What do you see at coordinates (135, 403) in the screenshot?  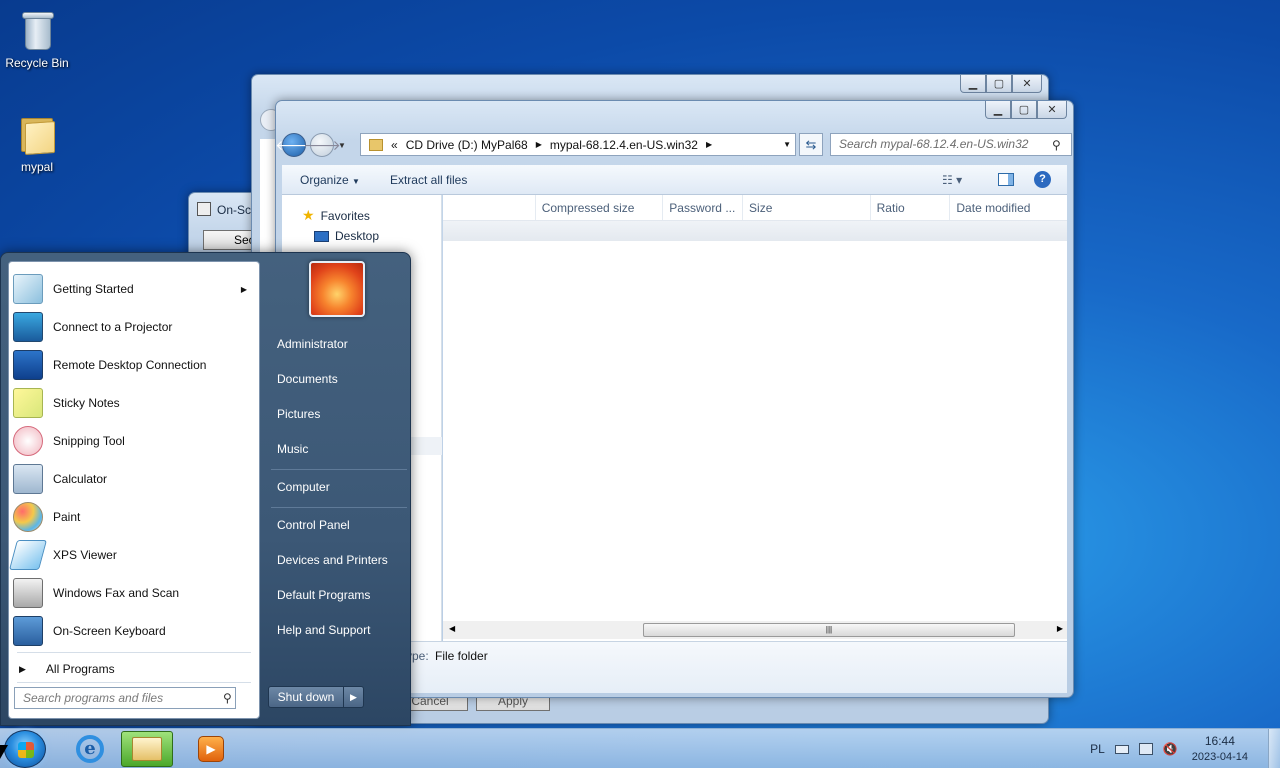 I see `program-sticky-notes: Sticky Notes` at bounding box center [135, 403].